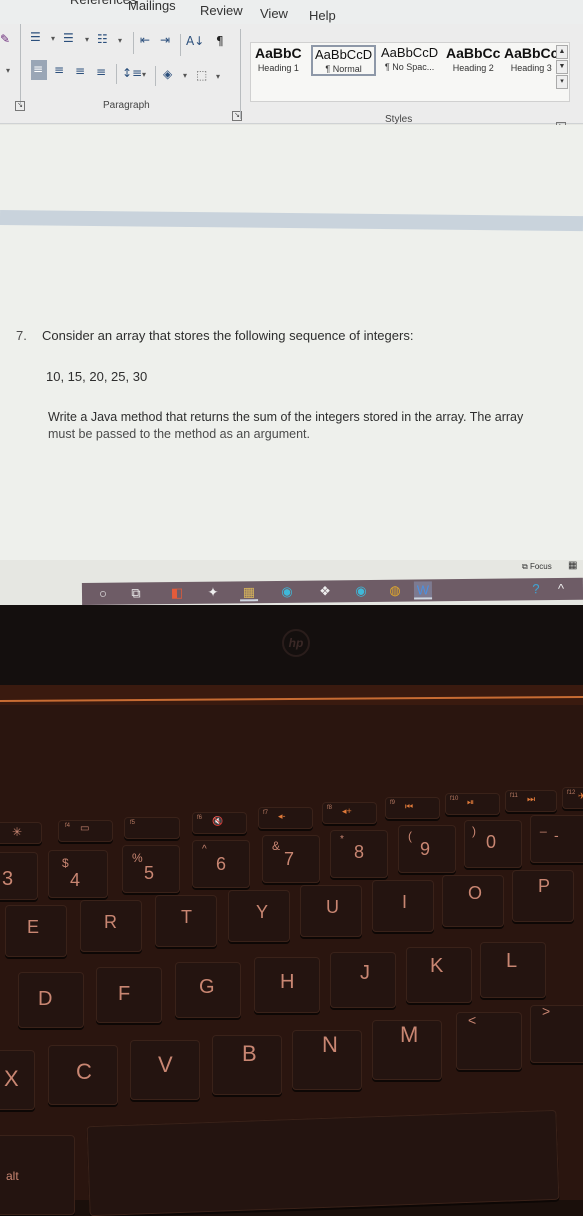 Image resolution: width=583 pixels, height=1216 pixels. What do you see at coordinates (513, 970) in the screenshot?
I see `key-l: L` at bounding box center [513, 970].